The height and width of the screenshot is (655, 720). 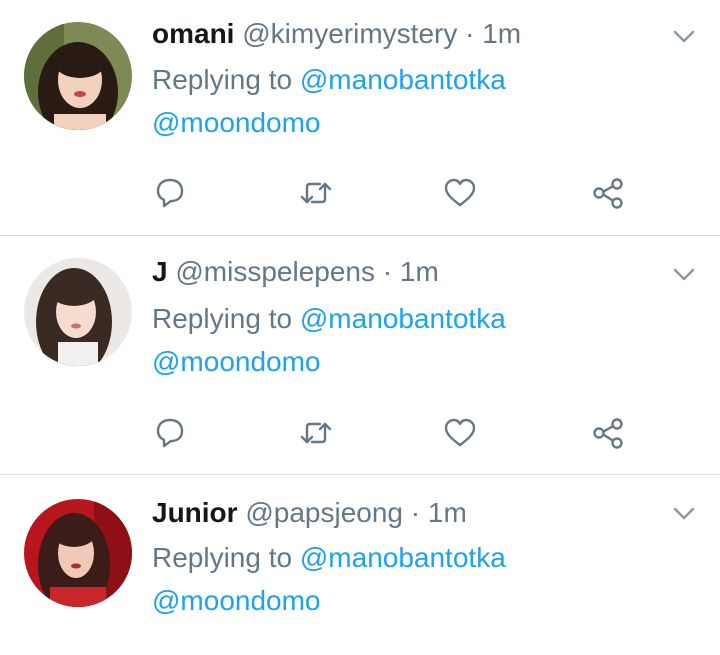 I want to click on tweet-header: J @misspelepens · 1m, so click(x=295, y=272).